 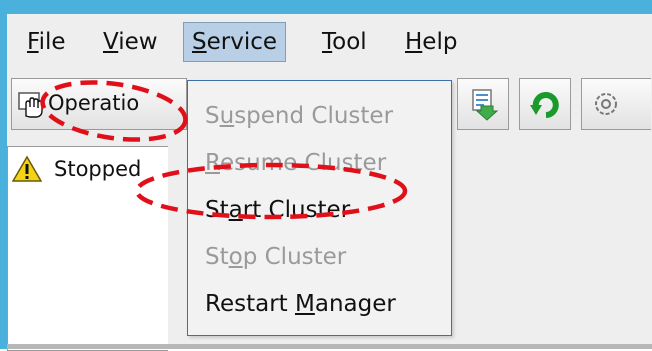 What do you see at coordinates (271, 191) in the screenshot?
I see `annotation-ellipse-start-cluster` at bounding box center [271, 191].